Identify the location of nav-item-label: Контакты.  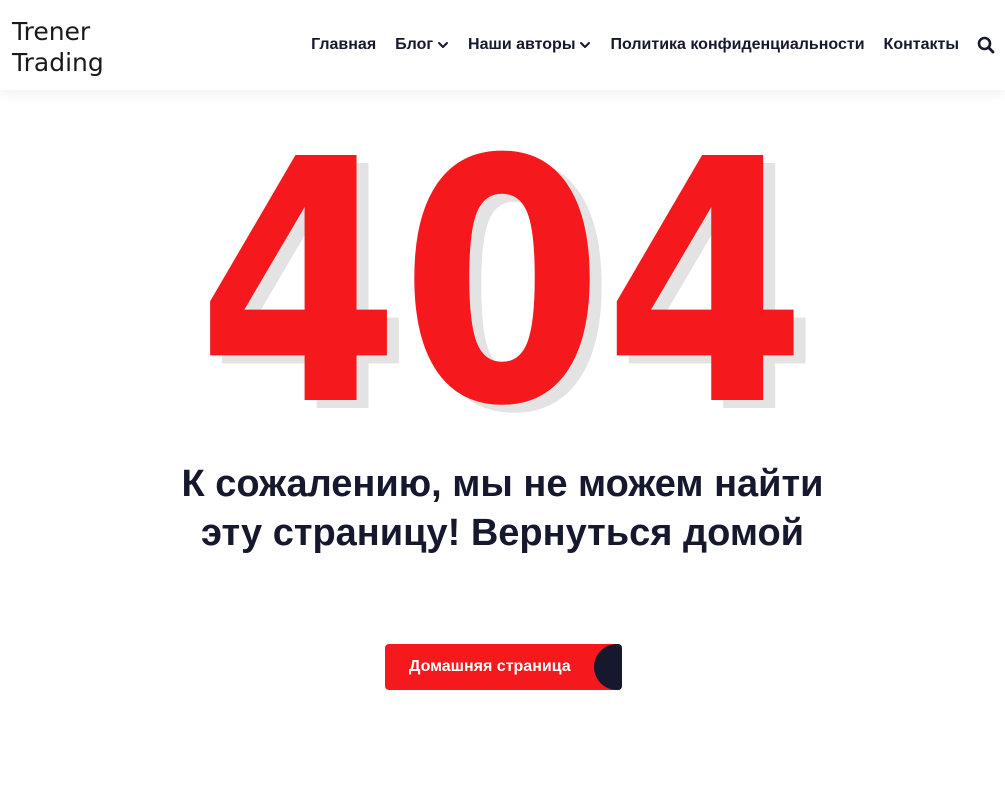
(921, 44).